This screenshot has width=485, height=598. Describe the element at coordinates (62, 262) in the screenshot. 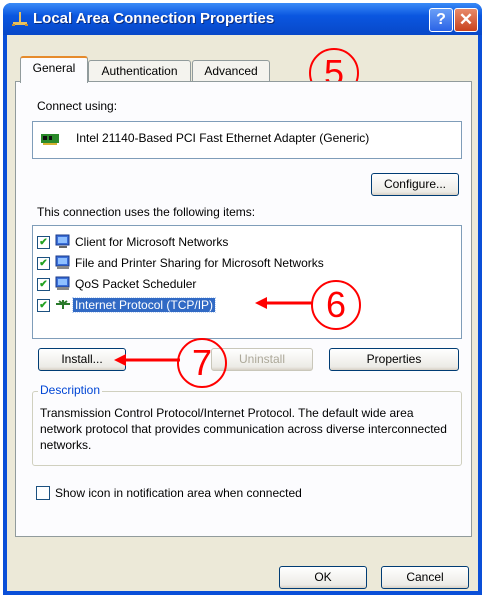

I see `file-sharing-icon` at that location.